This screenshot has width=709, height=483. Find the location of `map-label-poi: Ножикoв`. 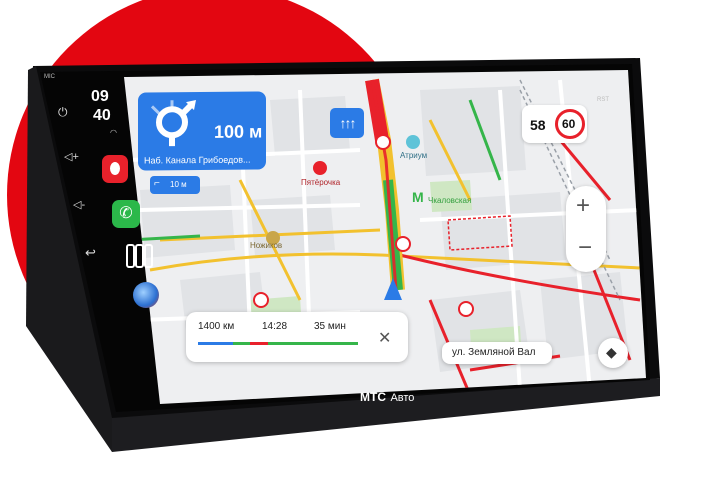

map-label-poi: Ножикoв is located at coordinates (266, 245).